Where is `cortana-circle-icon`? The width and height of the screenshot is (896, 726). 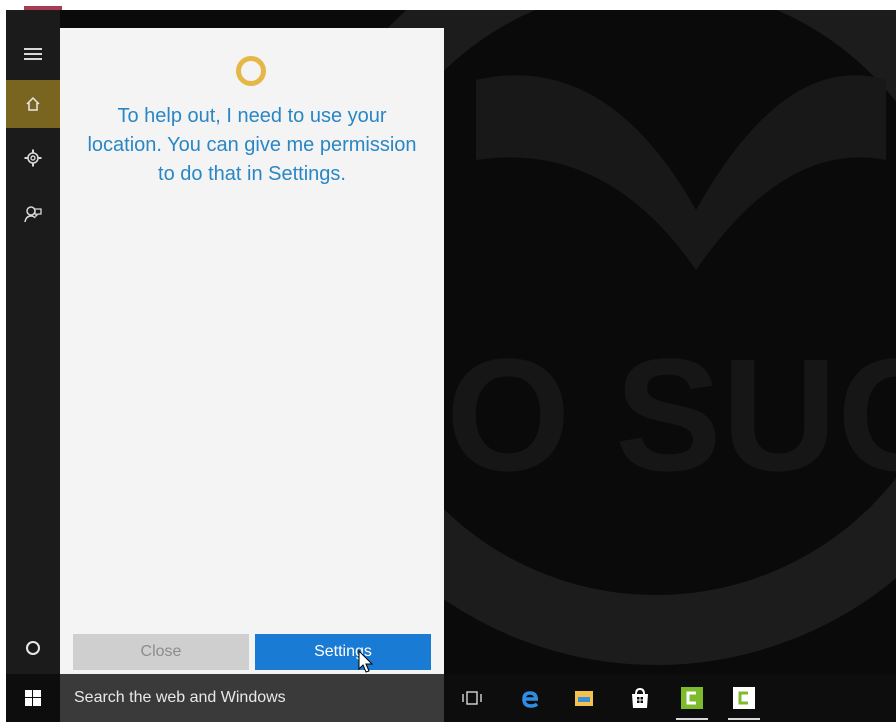
cortana-circle-icon is located at coordinates (33, 648).